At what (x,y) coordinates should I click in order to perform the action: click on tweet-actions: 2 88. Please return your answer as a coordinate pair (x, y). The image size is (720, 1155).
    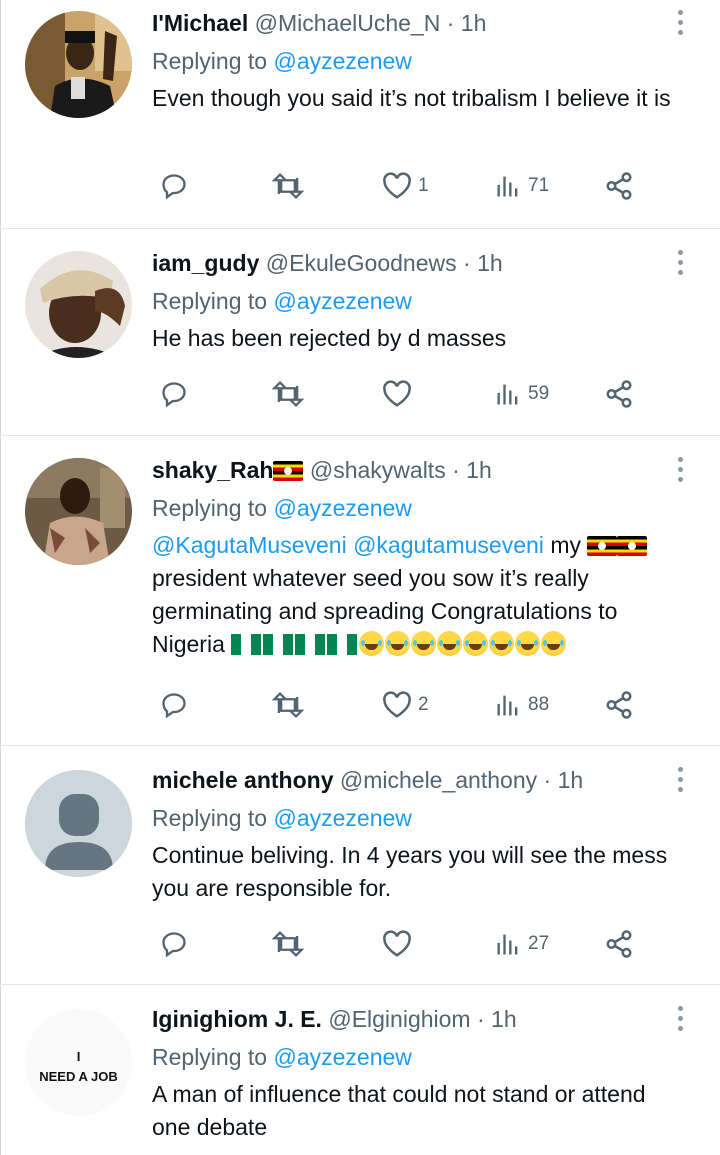
    Looking at the image, I should click on (397, 705).